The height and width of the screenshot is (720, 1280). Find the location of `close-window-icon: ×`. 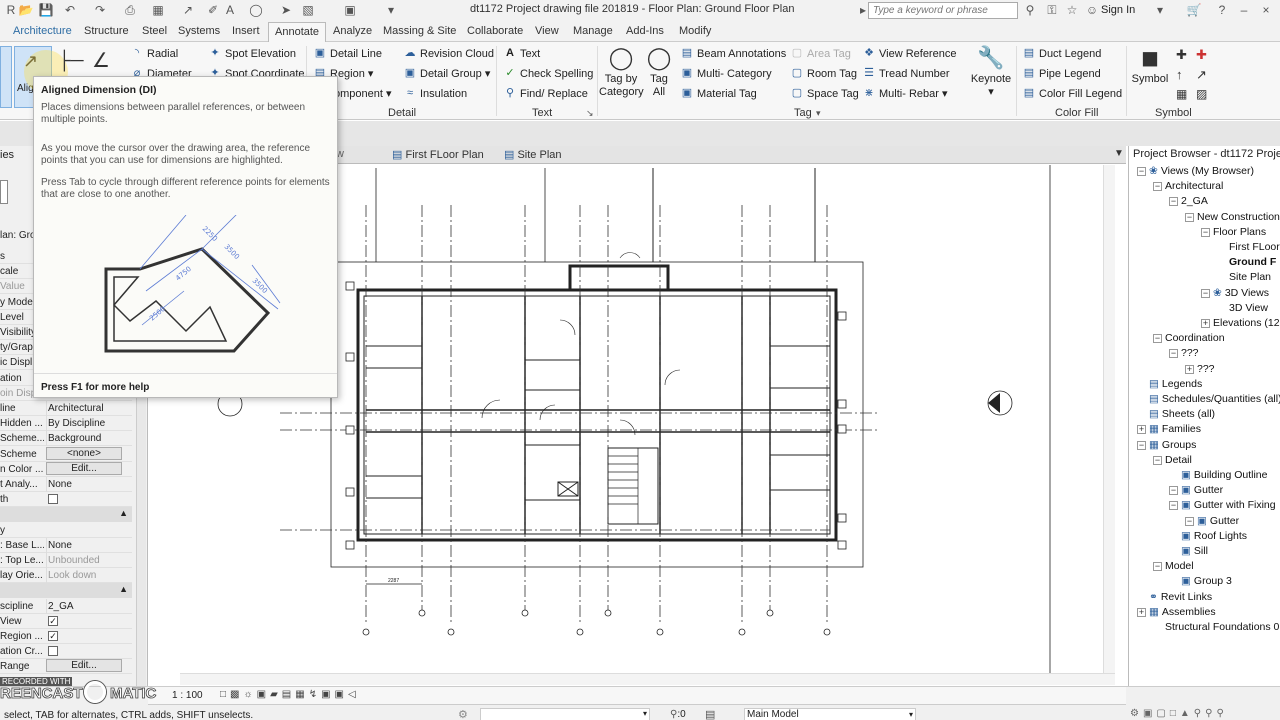

close-window-icon: × is located at coordinates (1266, 10).